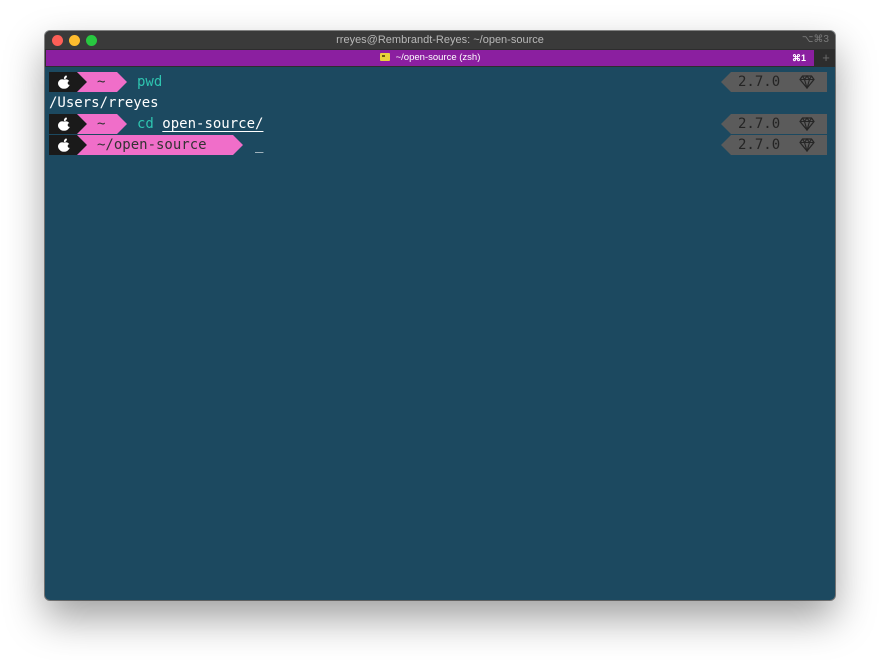 The height and width of the screenshot is (660, 880). Describe the element at coordinates (212, 124) in the screenshot. I see `command-argument: open-source/` at that location.